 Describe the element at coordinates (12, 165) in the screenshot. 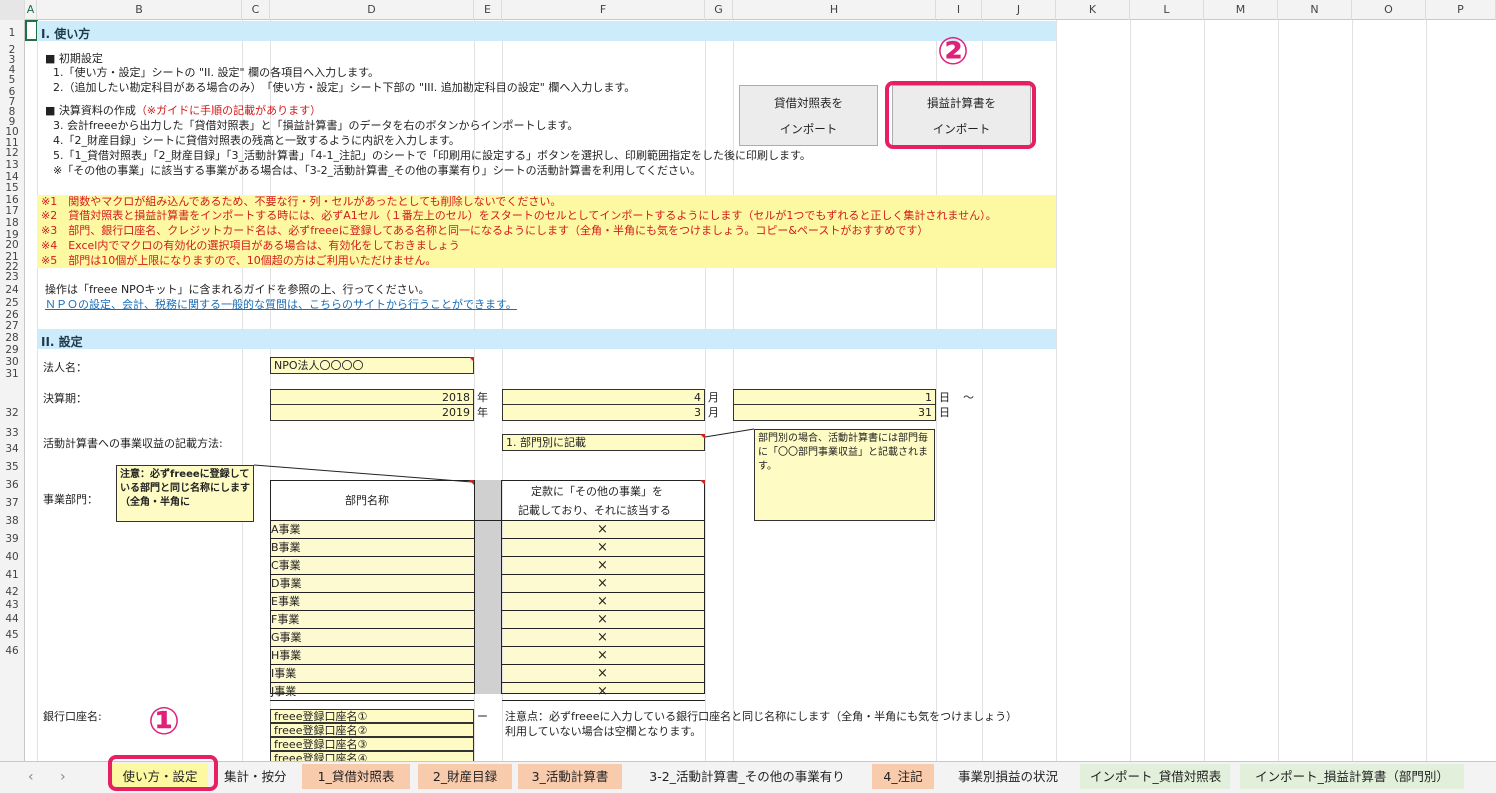

I see `row-header: 13` at that location.